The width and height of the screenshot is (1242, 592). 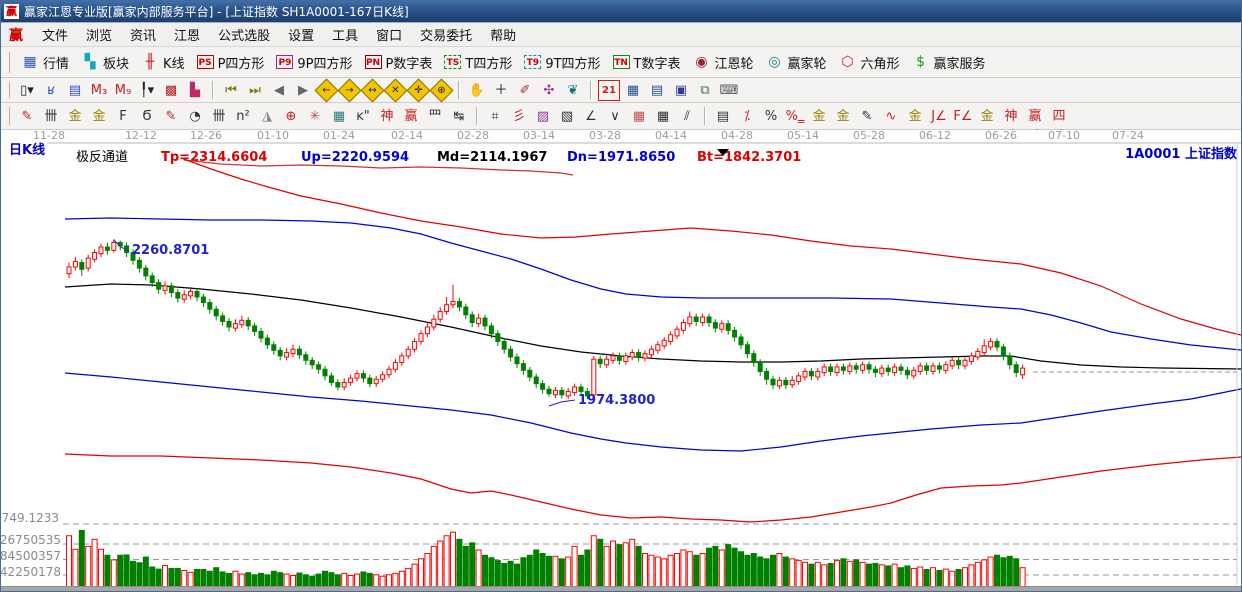 What do you see at coordinates (195, 90) in the screenshot?
I see `volume-profile-icon: ▙` at bounding box center [195, 90].